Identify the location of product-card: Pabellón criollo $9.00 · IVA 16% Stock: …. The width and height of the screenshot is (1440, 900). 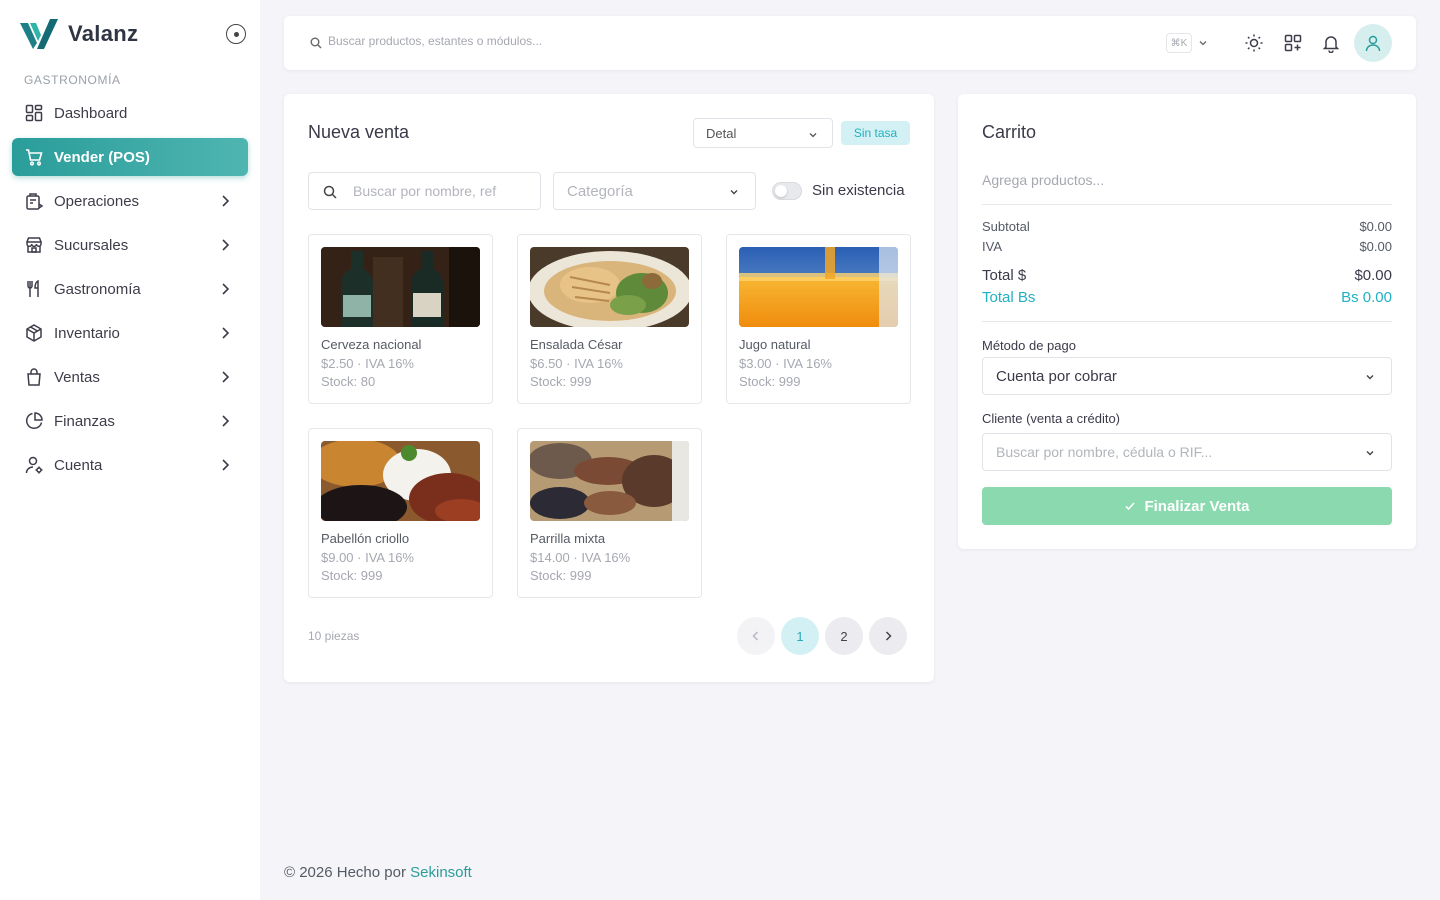
(400, 513).